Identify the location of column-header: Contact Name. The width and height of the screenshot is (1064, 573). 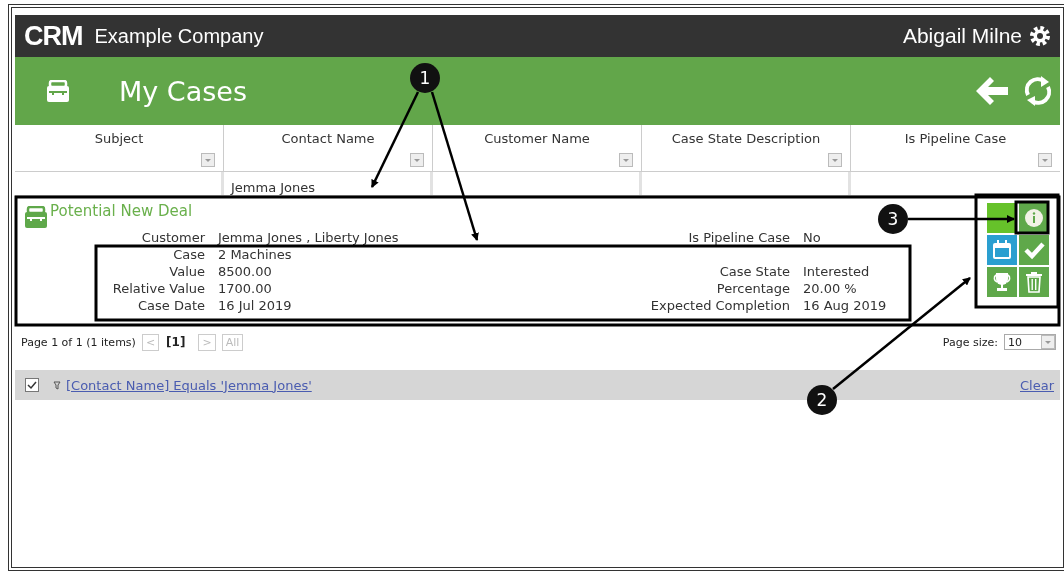
(328, 138).